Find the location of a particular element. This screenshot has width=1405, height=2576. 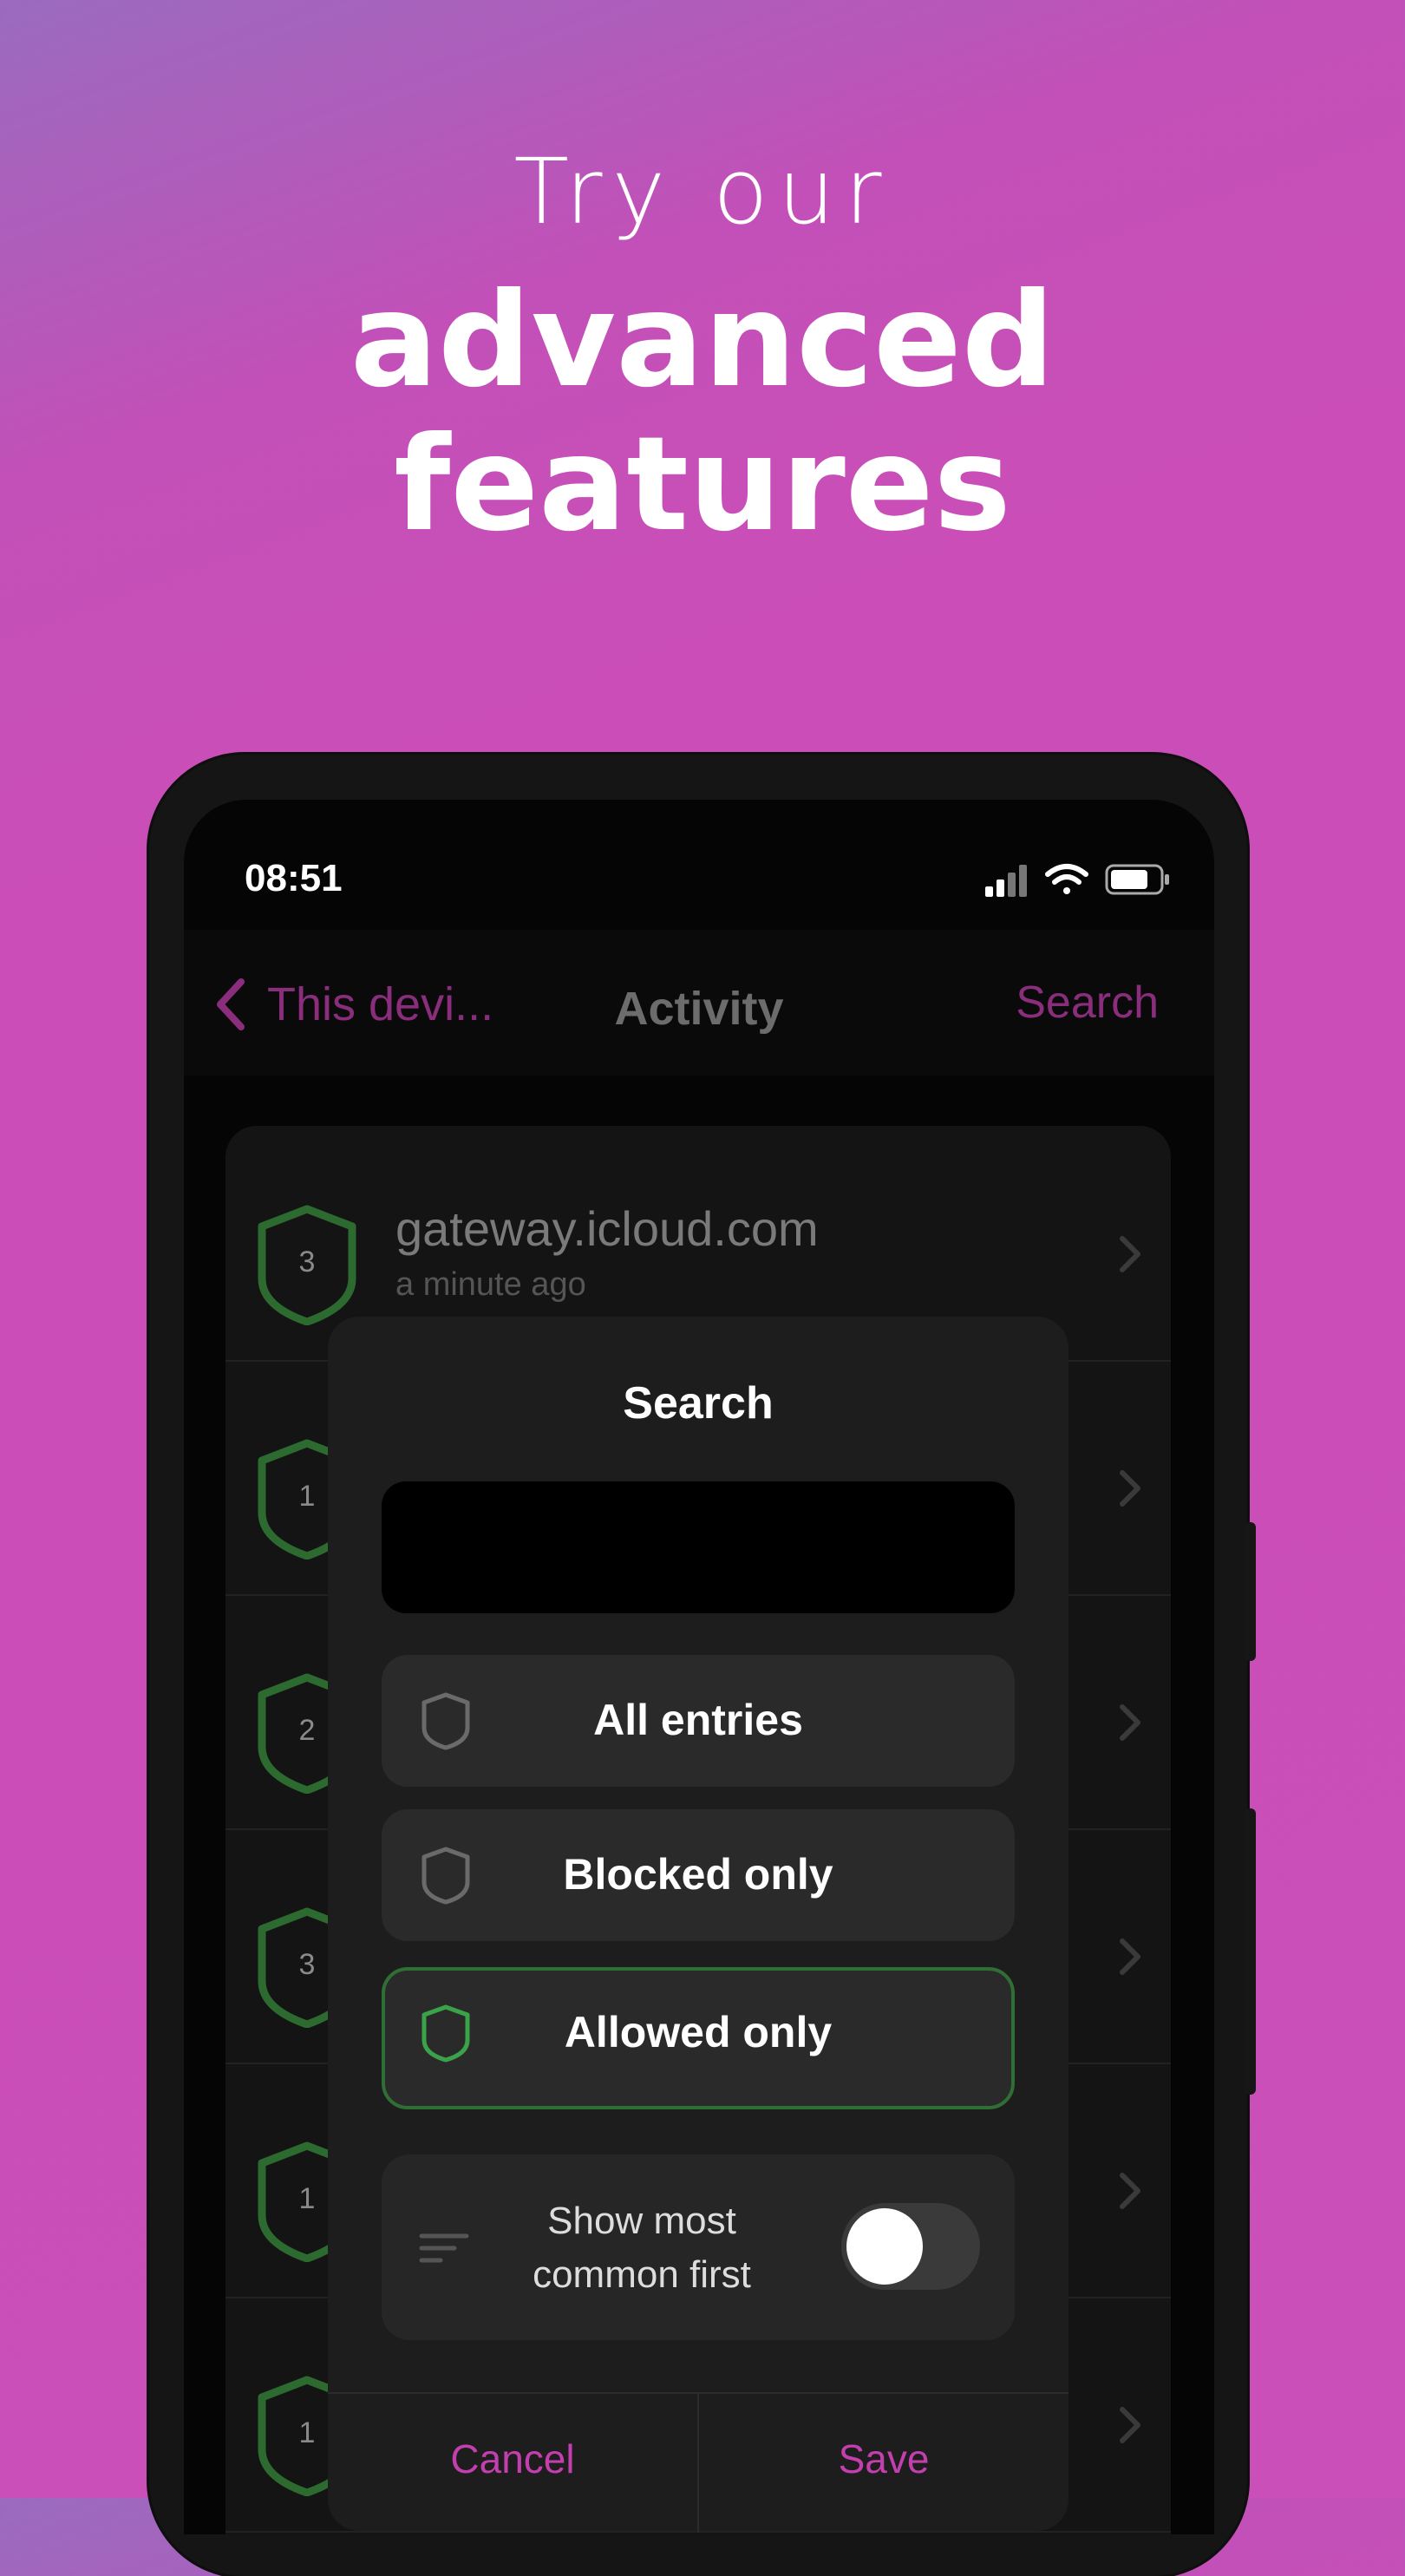

sort-toggle-row: Show most common first is located at coordinates (698, 2247).